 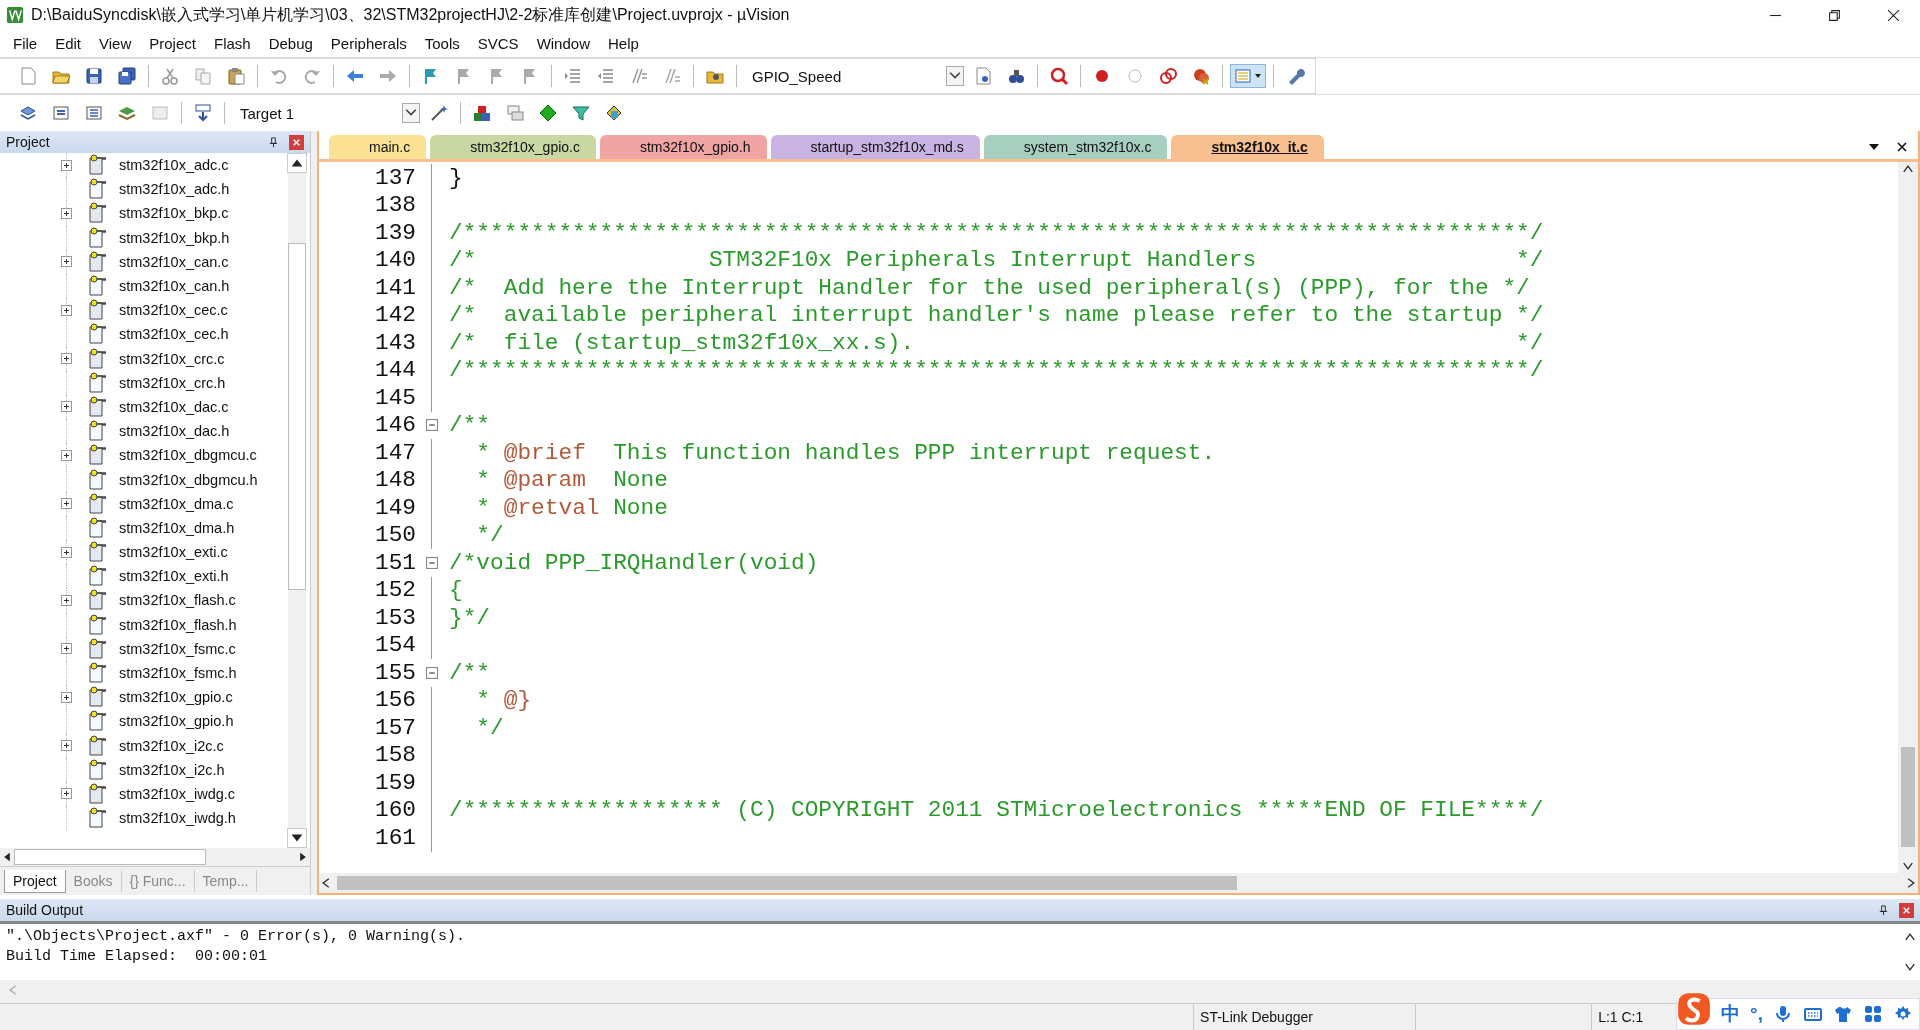 What do you see at coordinates (174, 334) in the screenshot?
I see `tree-item: stm32f10x_cec.h` at bounding box center [174, 334].